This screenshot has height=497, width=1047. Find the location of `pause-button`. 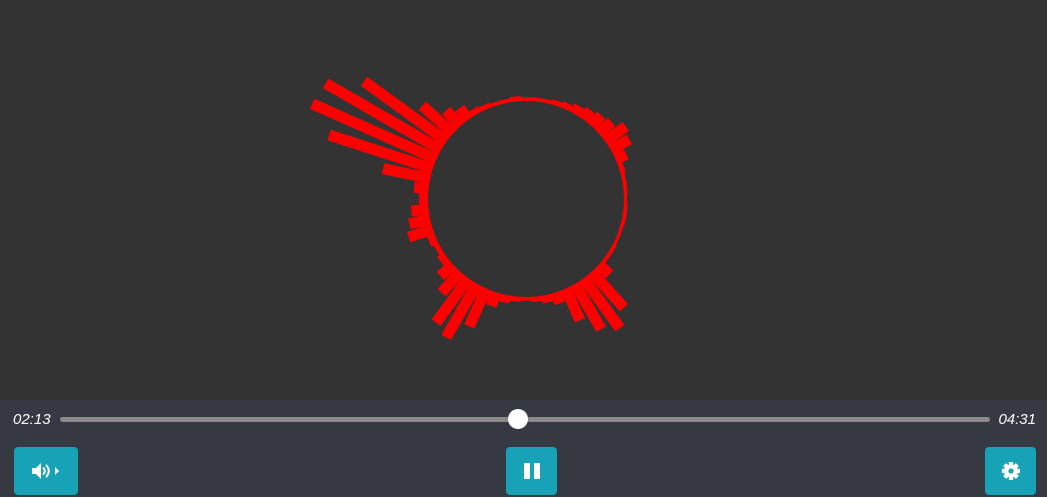

pause-button is located at coordinates (531, 471).